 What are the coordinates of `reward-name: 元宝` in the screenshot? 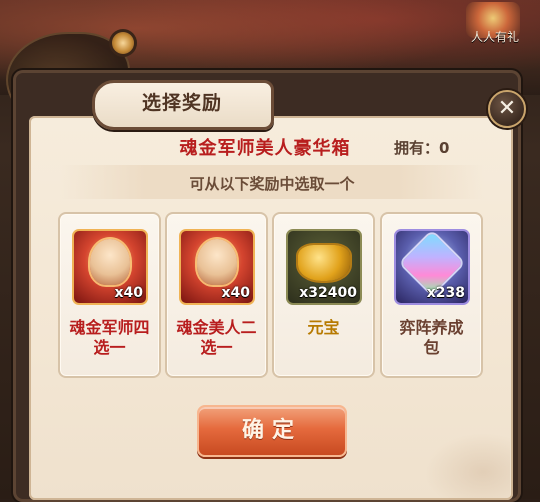 It's located at (323, 327).